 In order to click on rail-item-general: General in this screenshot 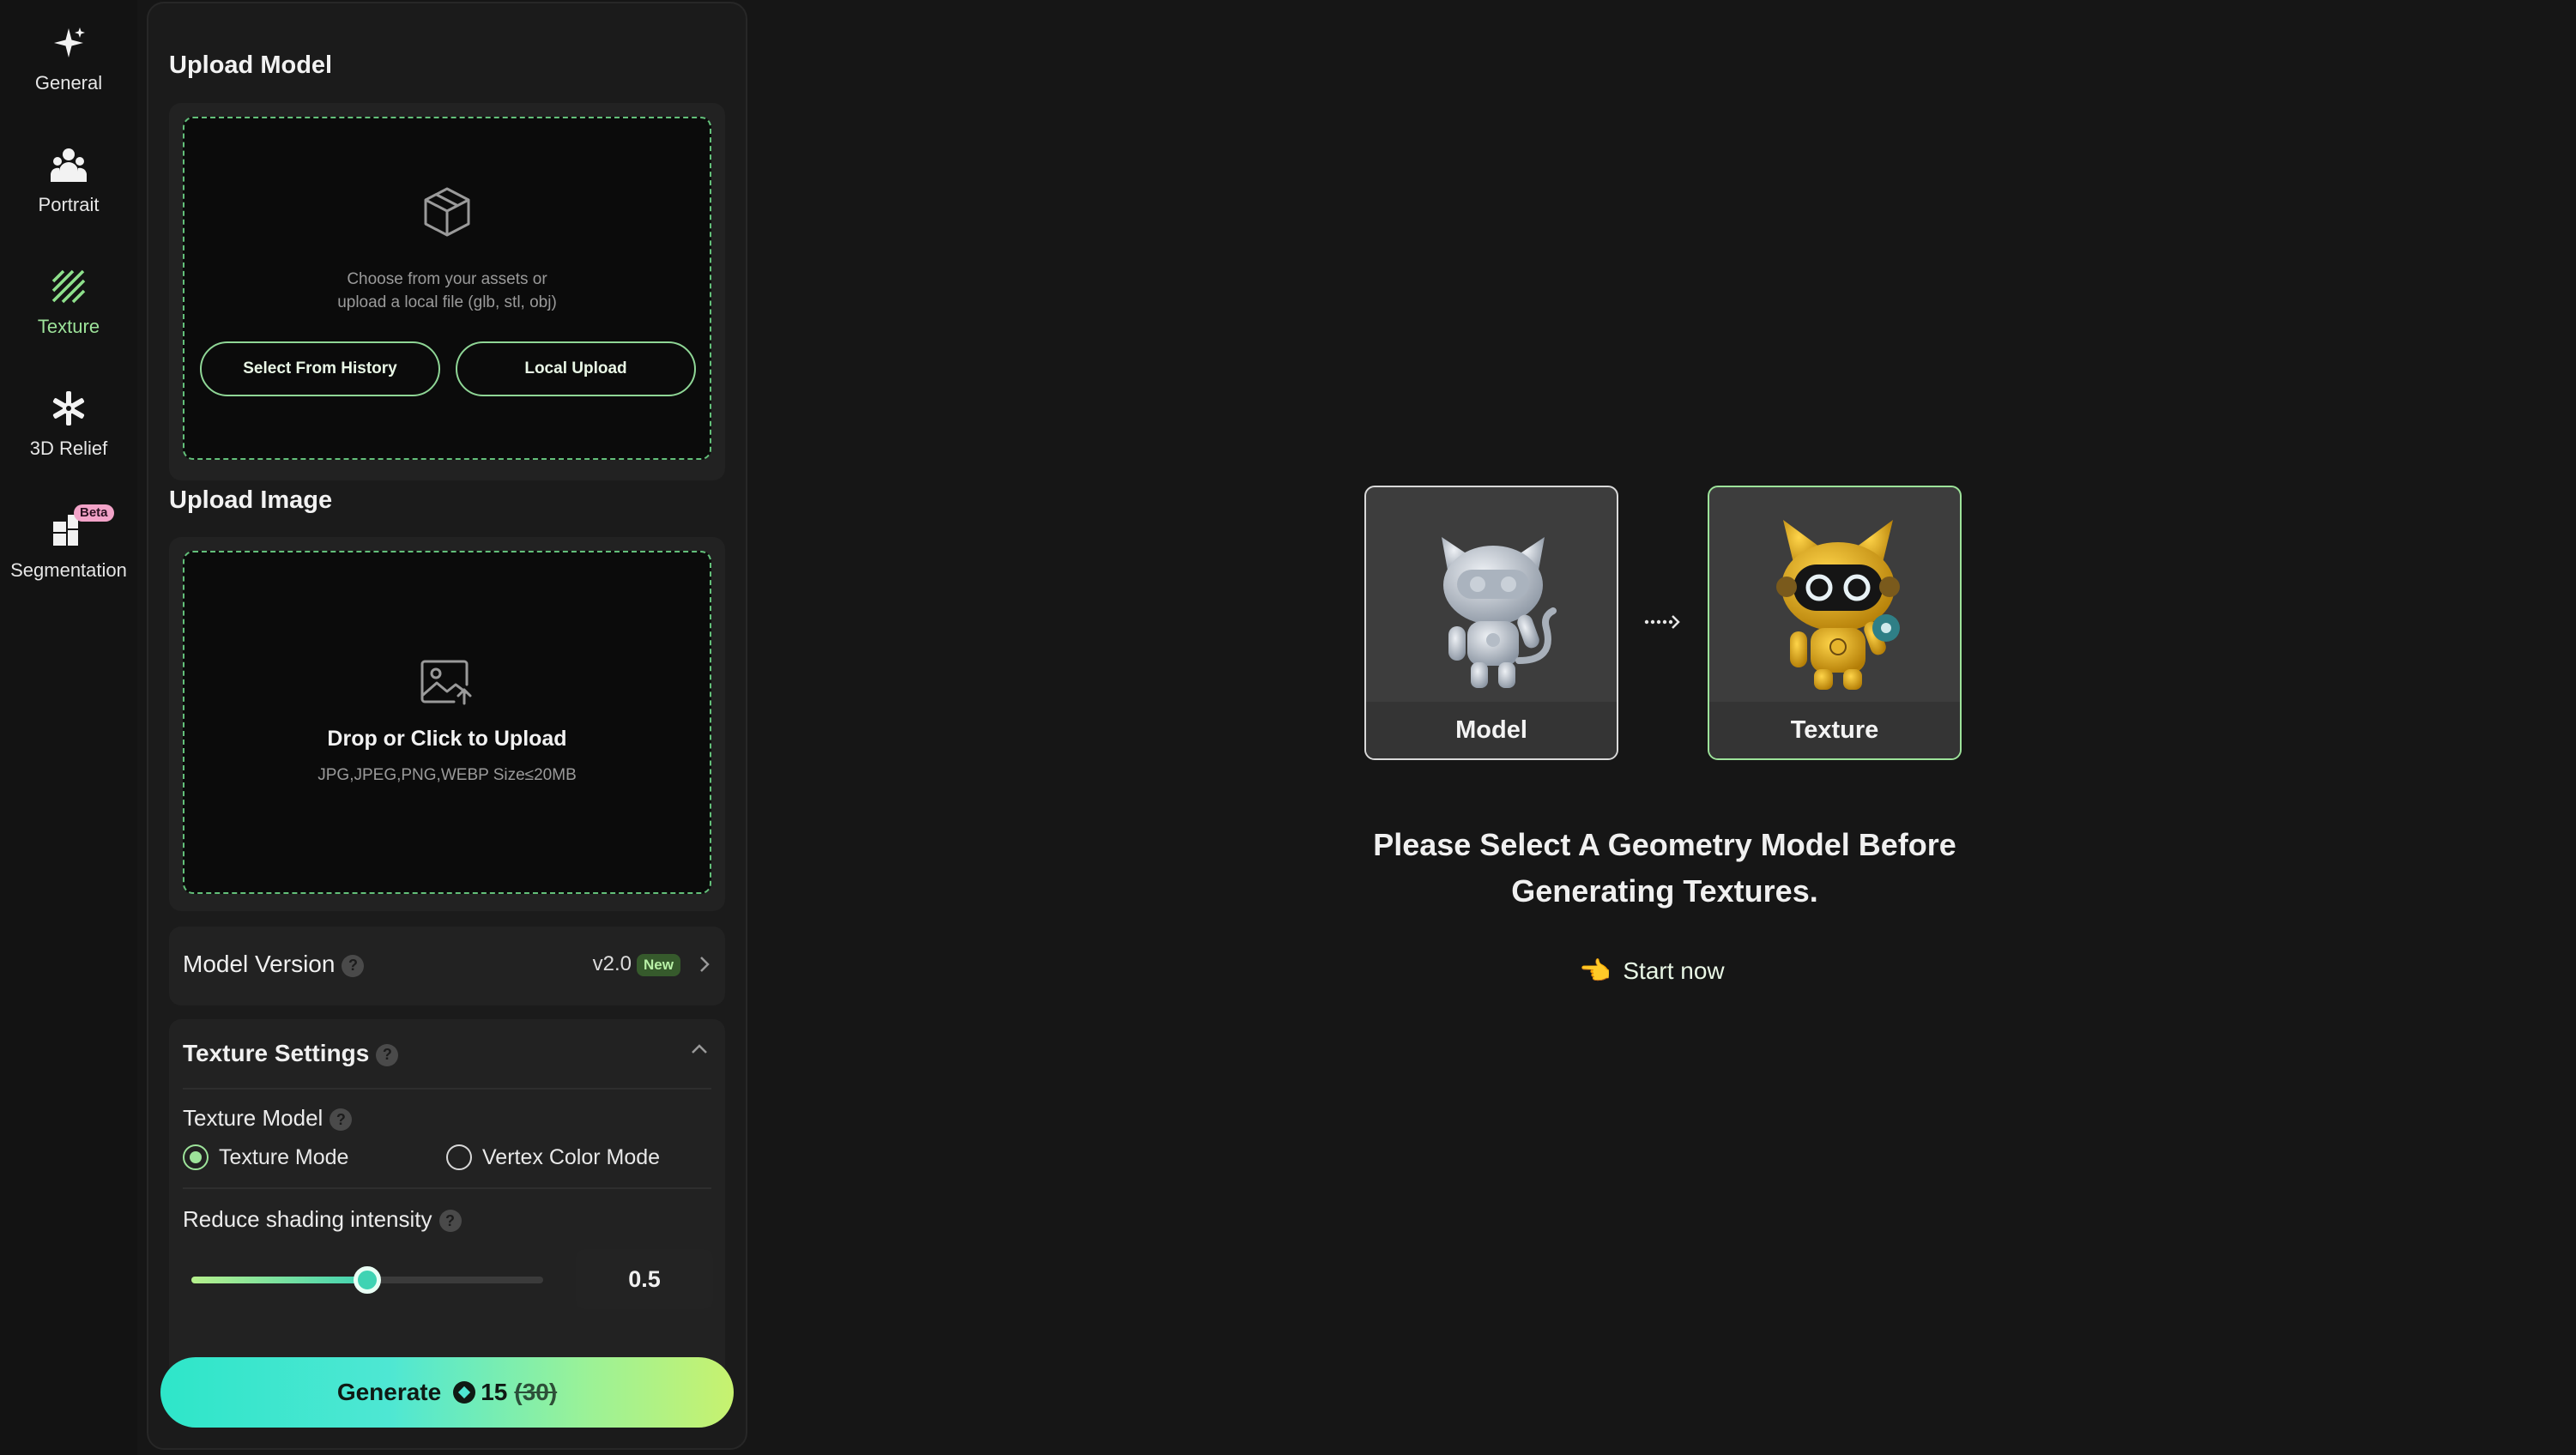, I will do `click(68, 74)`.